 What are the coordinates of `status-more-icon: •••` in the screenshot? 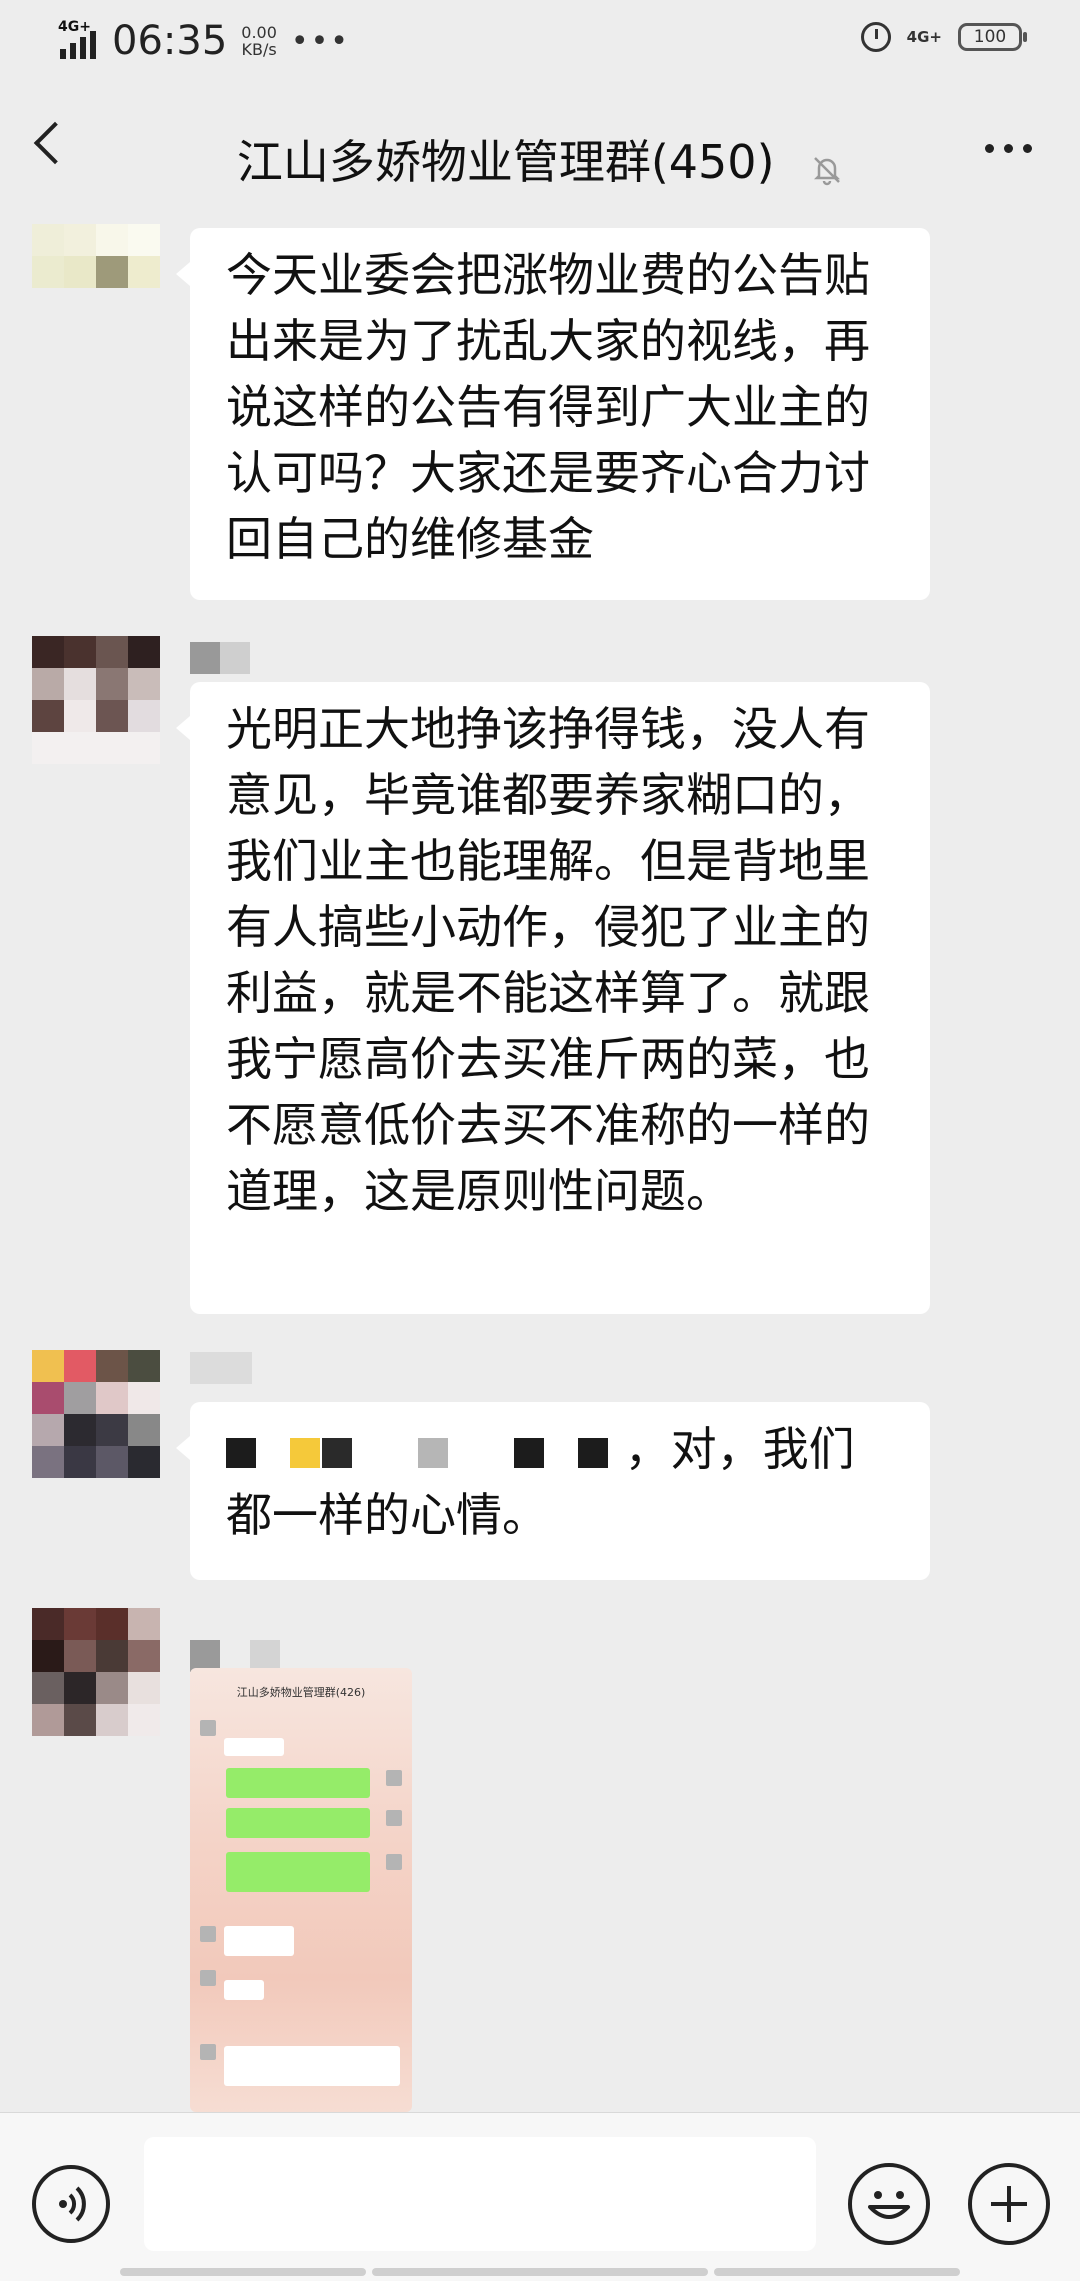 It's located at (320, 41).